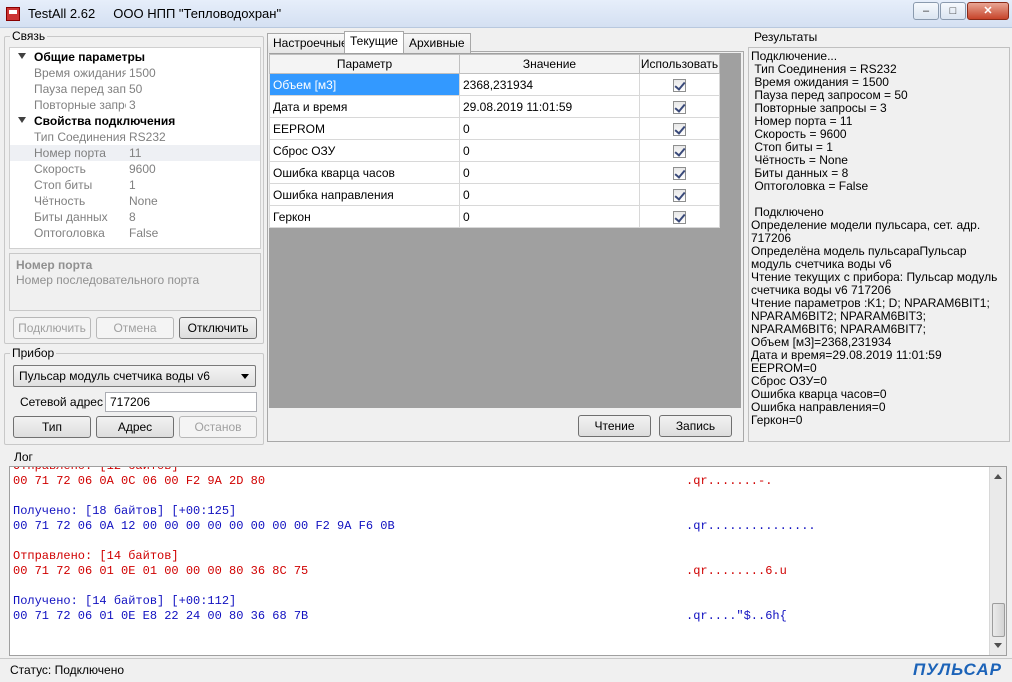  What do you see at coordinates (364, 150) in the screenshot?
I see `param-cell: Сброс ОЗУ` at bounding box center [364, 150].